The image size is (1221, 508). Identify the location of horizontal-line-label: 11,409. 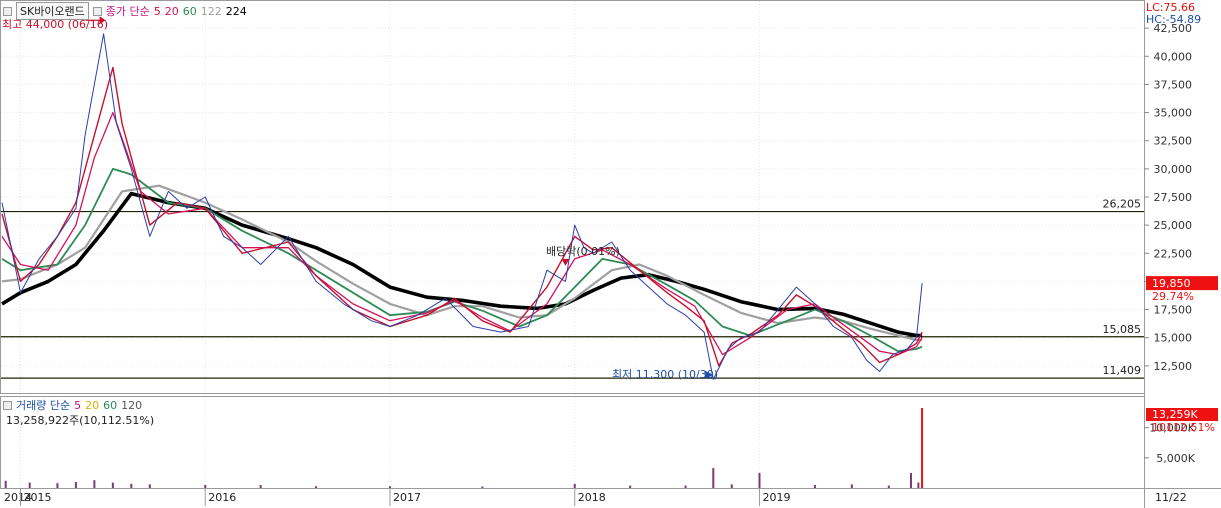
(1122, 370).